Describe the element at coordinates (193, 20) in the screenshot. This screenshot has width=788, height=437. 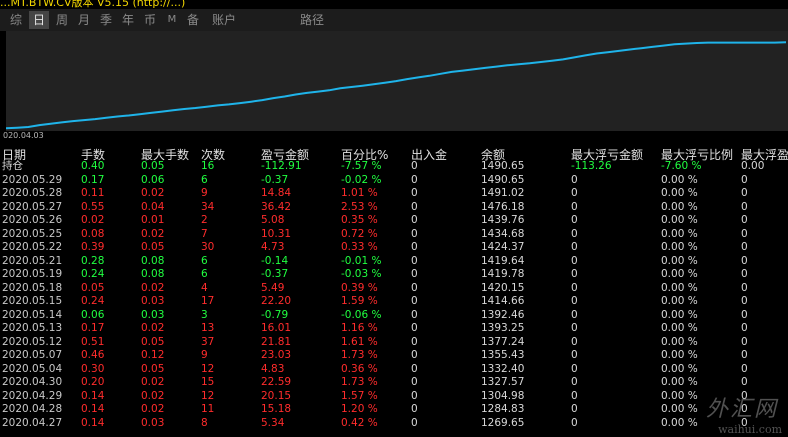
I see `tab-note: 备` at that location.